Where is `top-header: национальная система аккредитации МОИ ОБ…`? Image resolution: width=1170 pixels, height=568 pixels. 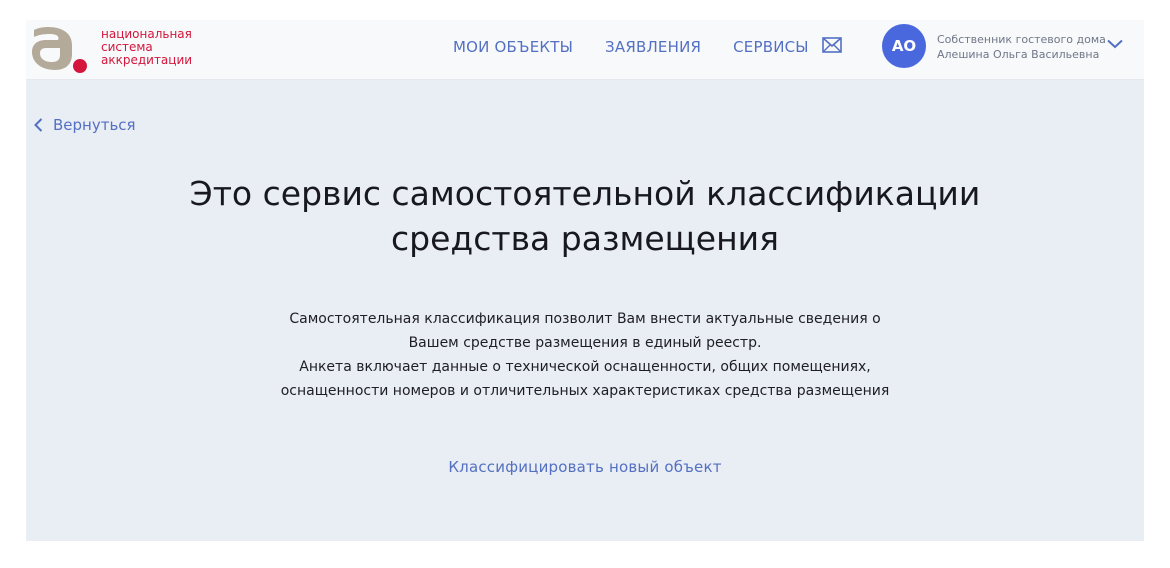 top-header: национальная система аккредитации МОИ ОБ… is located at coordinates (585, 50).